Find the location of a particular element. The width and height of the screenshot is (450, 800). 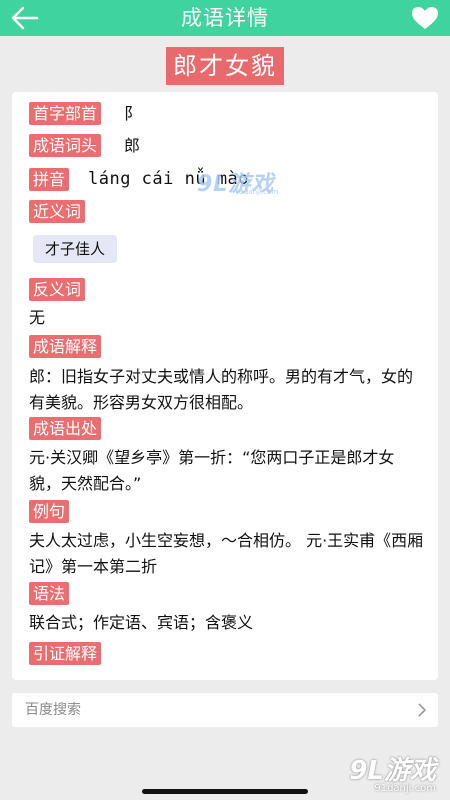

head-value: 郎 is located at coordinates (132, 145).